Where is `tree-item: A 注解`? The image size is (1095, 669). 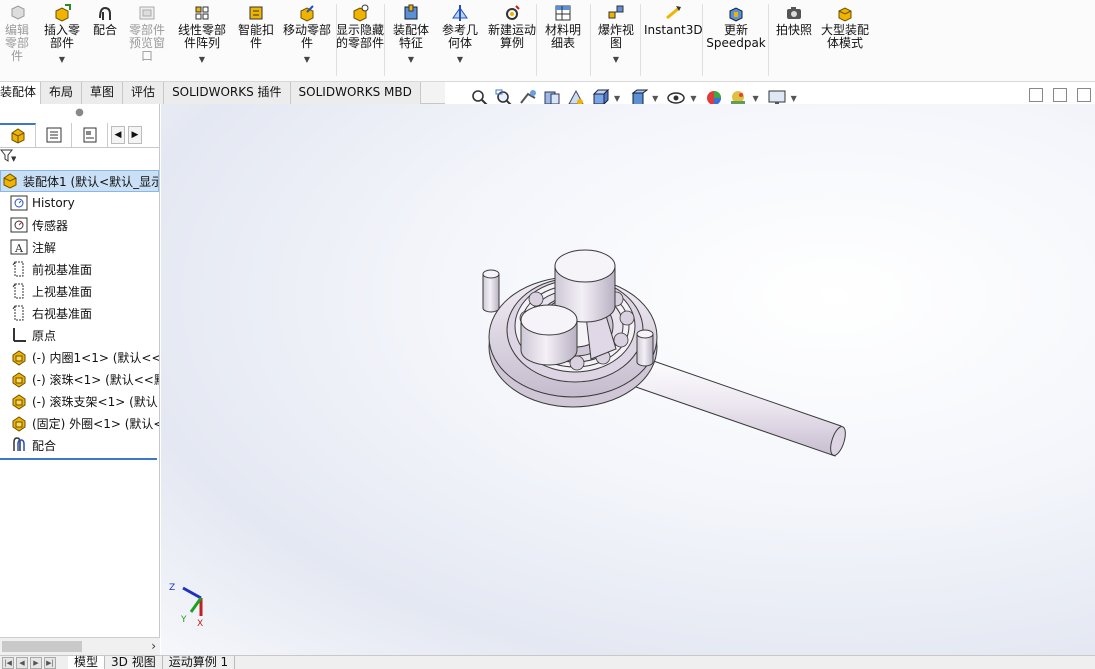 tree-item: A 注解 is located at coordinates (79, 247).